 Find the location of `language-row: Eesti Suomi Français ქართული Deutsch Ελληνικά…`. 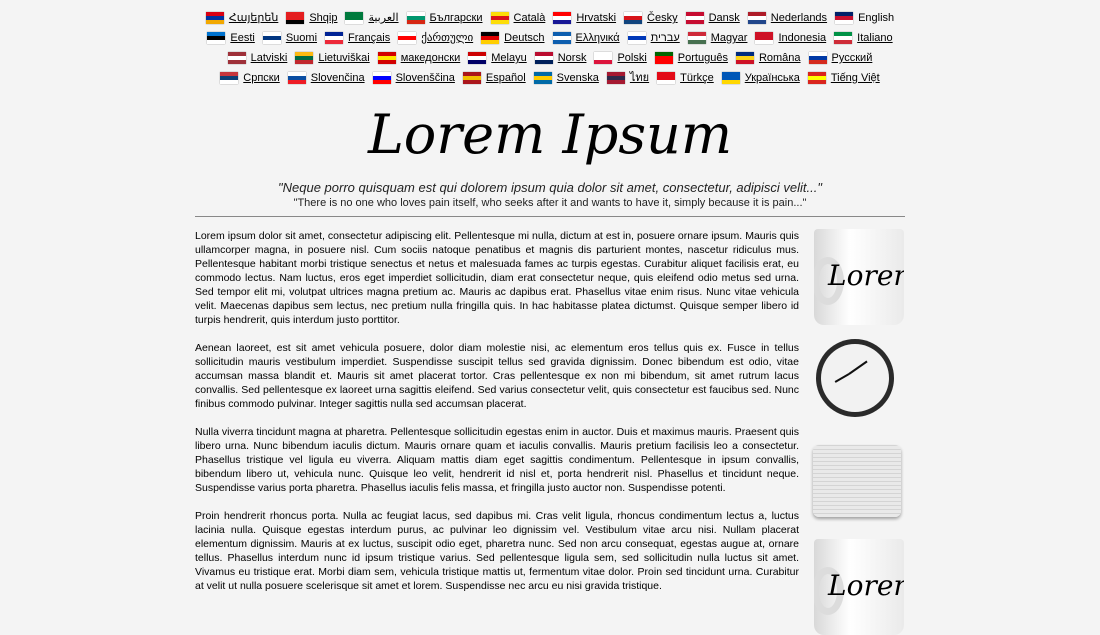

language-row: Eesti Suomi Français ქართული Deutsch Ελληνικά… is located at coordinates (550, 38).